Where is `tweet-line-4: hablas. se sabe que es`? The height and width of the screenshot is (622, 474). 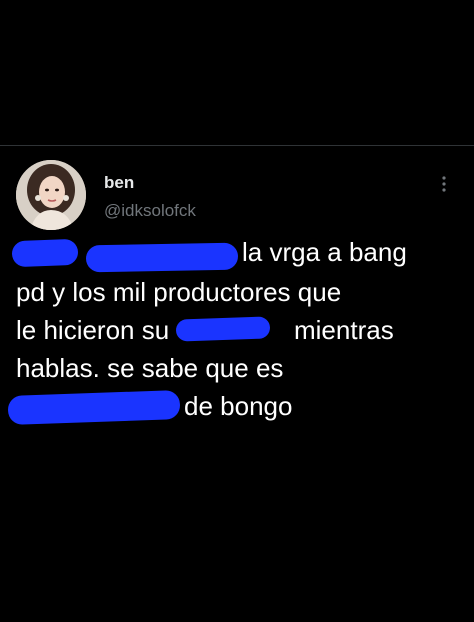 tweet-line-4: hablas. se sabe que es is located at coordinates (150, 368).